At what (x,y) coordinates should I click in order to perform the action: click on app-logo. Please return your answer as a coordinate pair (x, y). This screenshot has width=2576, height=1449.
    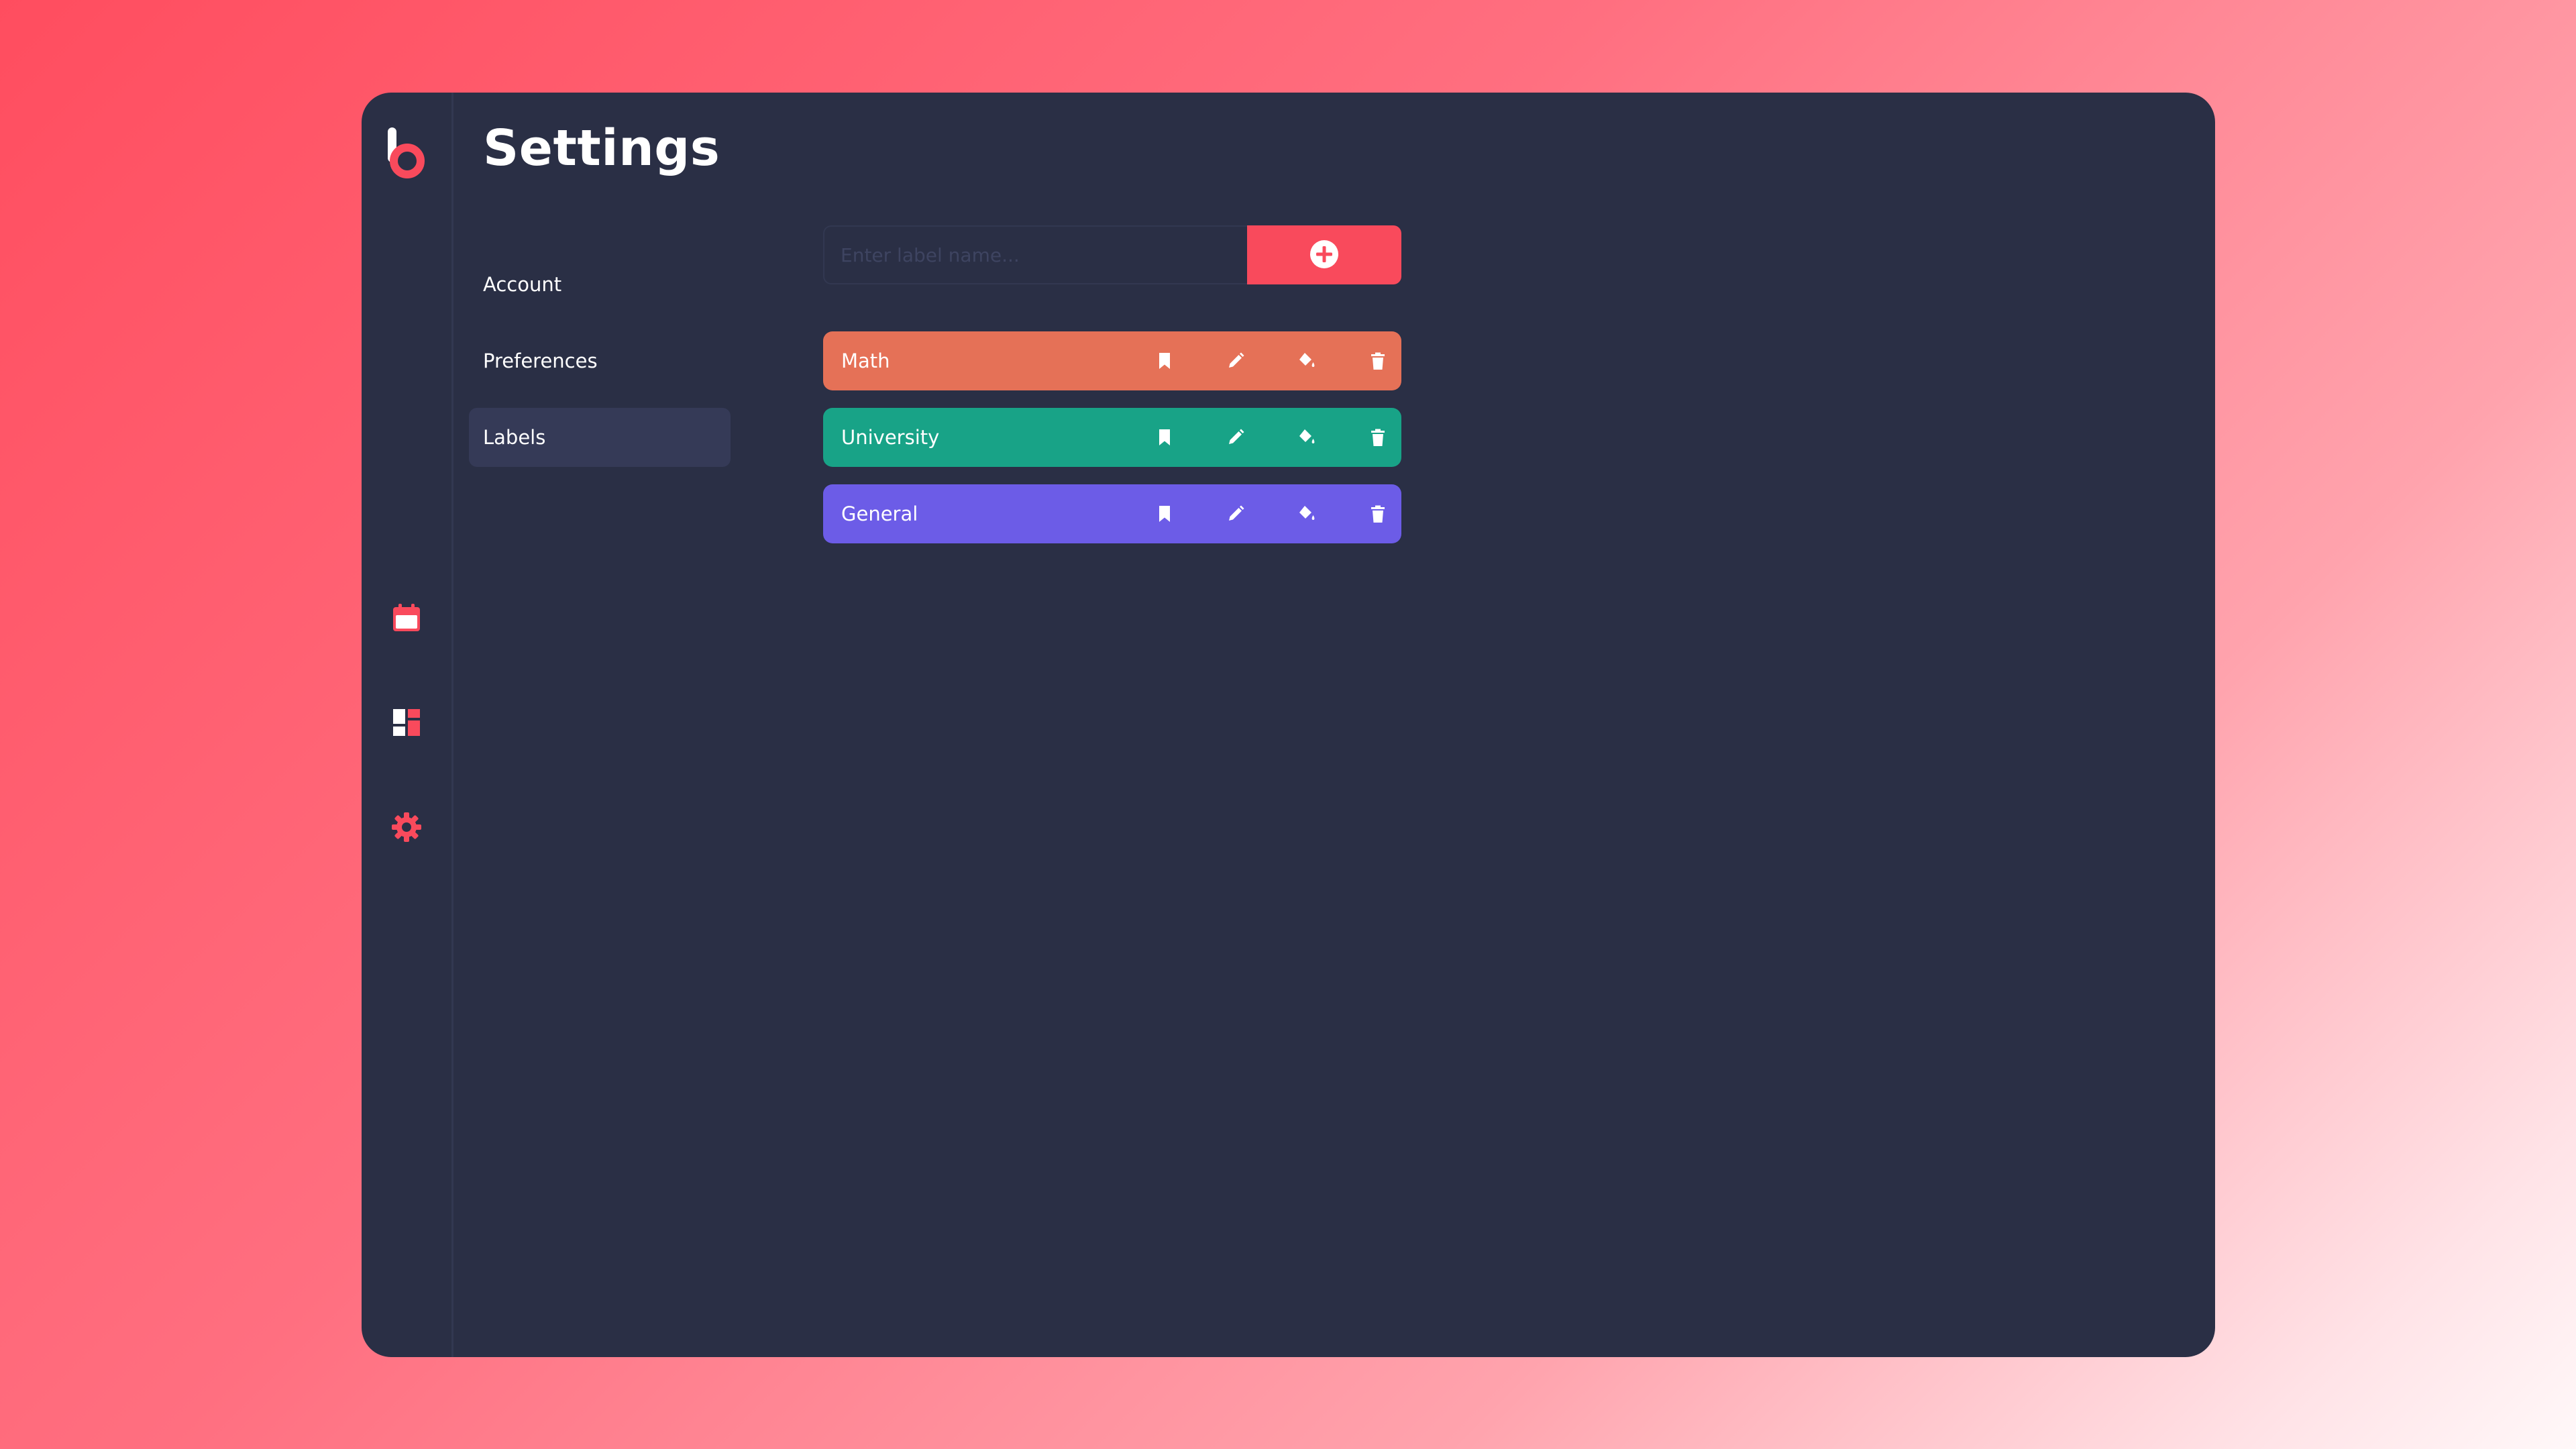
    Looking at the image, I should click on (406, 153).